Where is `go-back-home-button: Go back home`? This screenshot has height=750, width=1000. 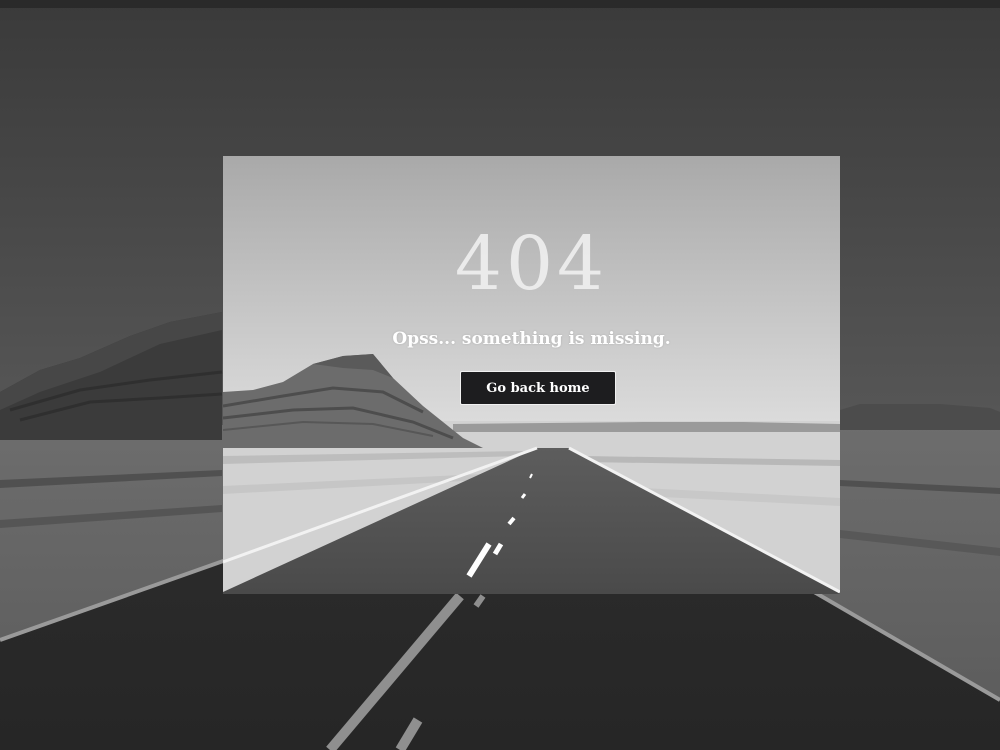
go-back-home-button: Go back home is located at coordinates (538, 388).